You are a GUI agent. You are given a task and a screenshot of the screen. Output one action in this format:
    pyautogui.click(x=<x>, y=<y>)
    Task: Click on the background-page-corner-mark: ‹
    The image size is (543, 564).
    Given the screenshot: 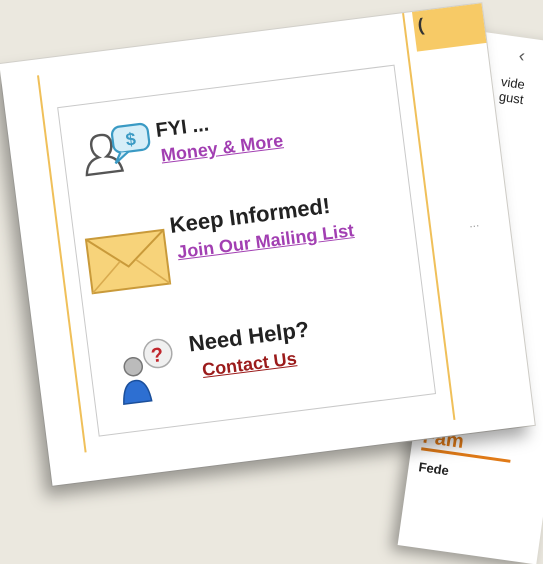 What is the action you would take?
    pyautogui.click(x=522, y=55)
    